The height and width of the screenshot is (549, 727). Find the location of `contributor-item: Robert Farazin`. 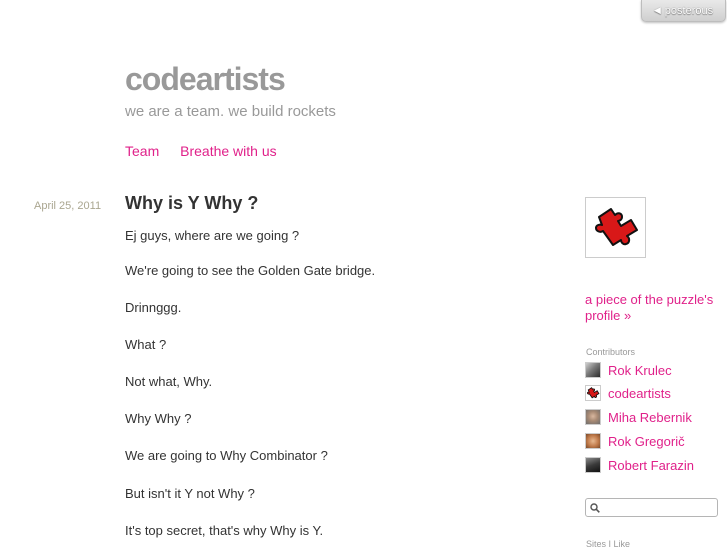

contributor-item: Robert Farazin is located at coordinates (639, 465).